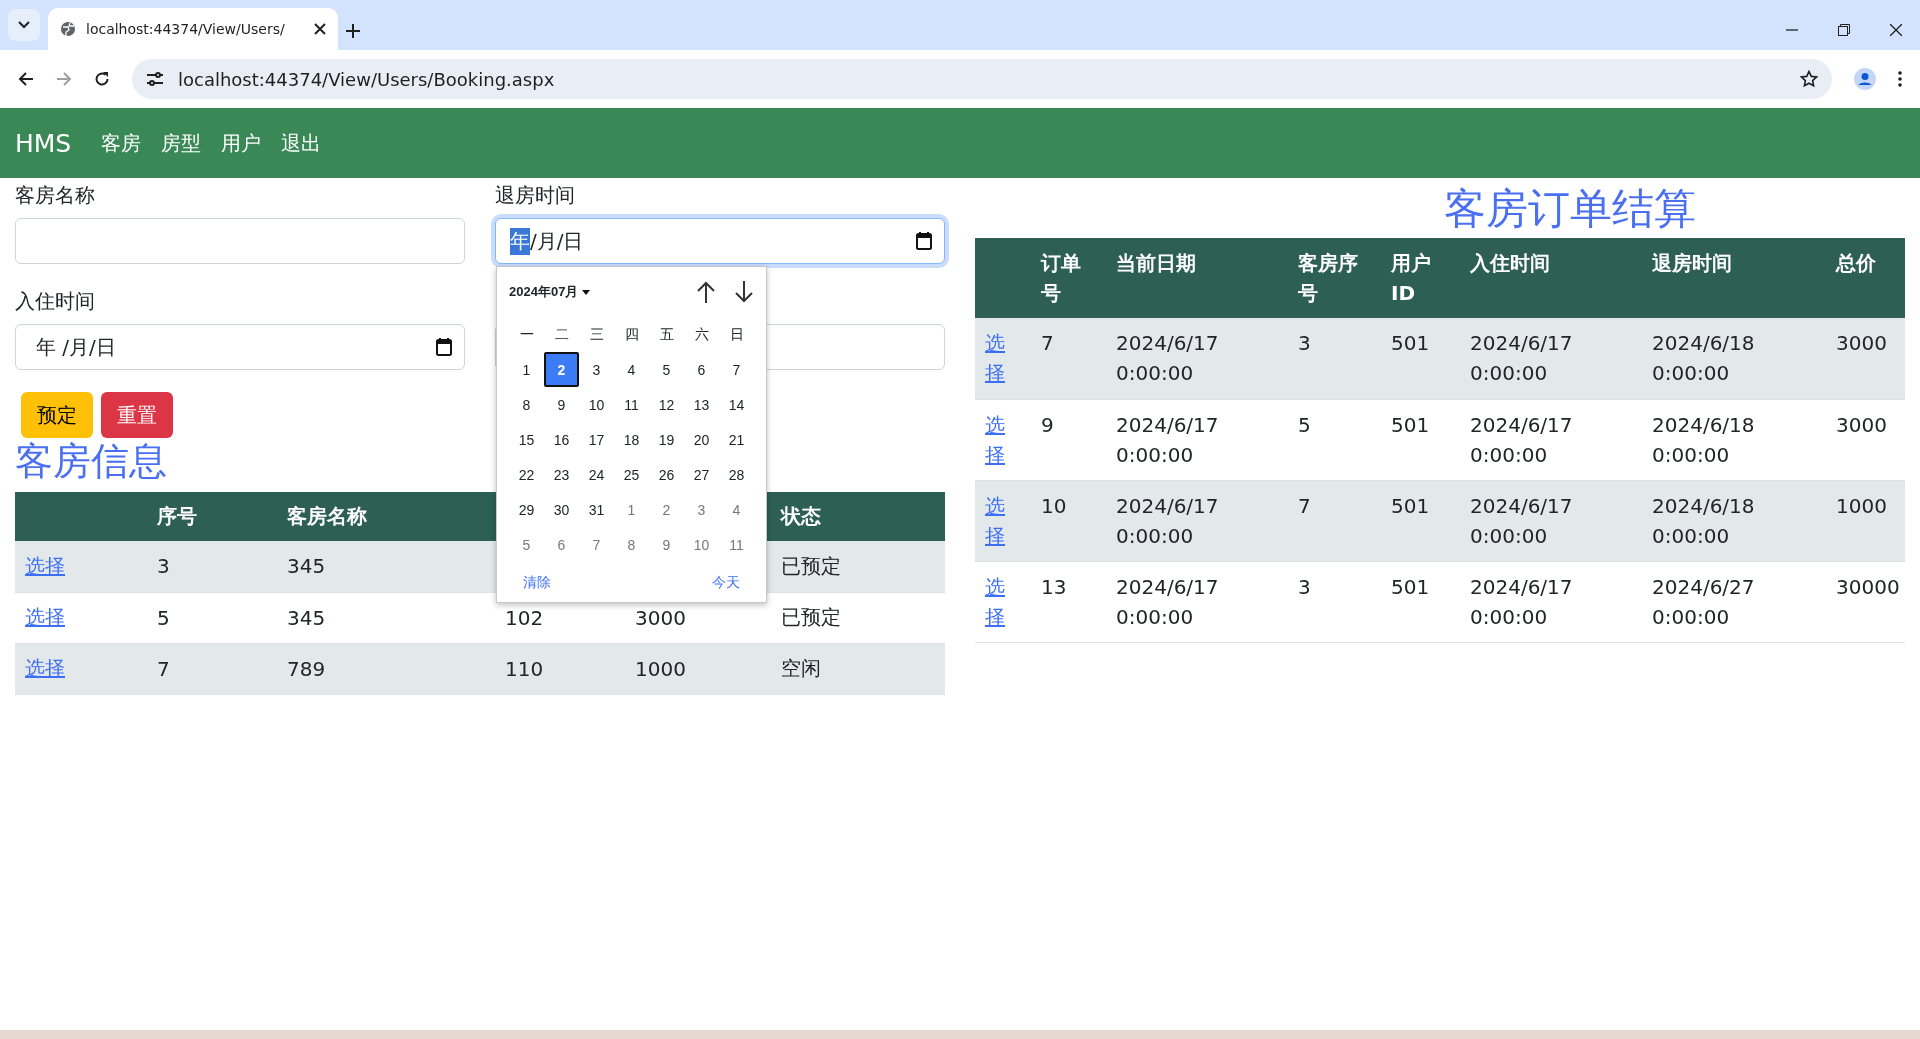 The width and height of the screenshot is (1920, 1039). I want to click on profile-icon, so click(1865, 79).